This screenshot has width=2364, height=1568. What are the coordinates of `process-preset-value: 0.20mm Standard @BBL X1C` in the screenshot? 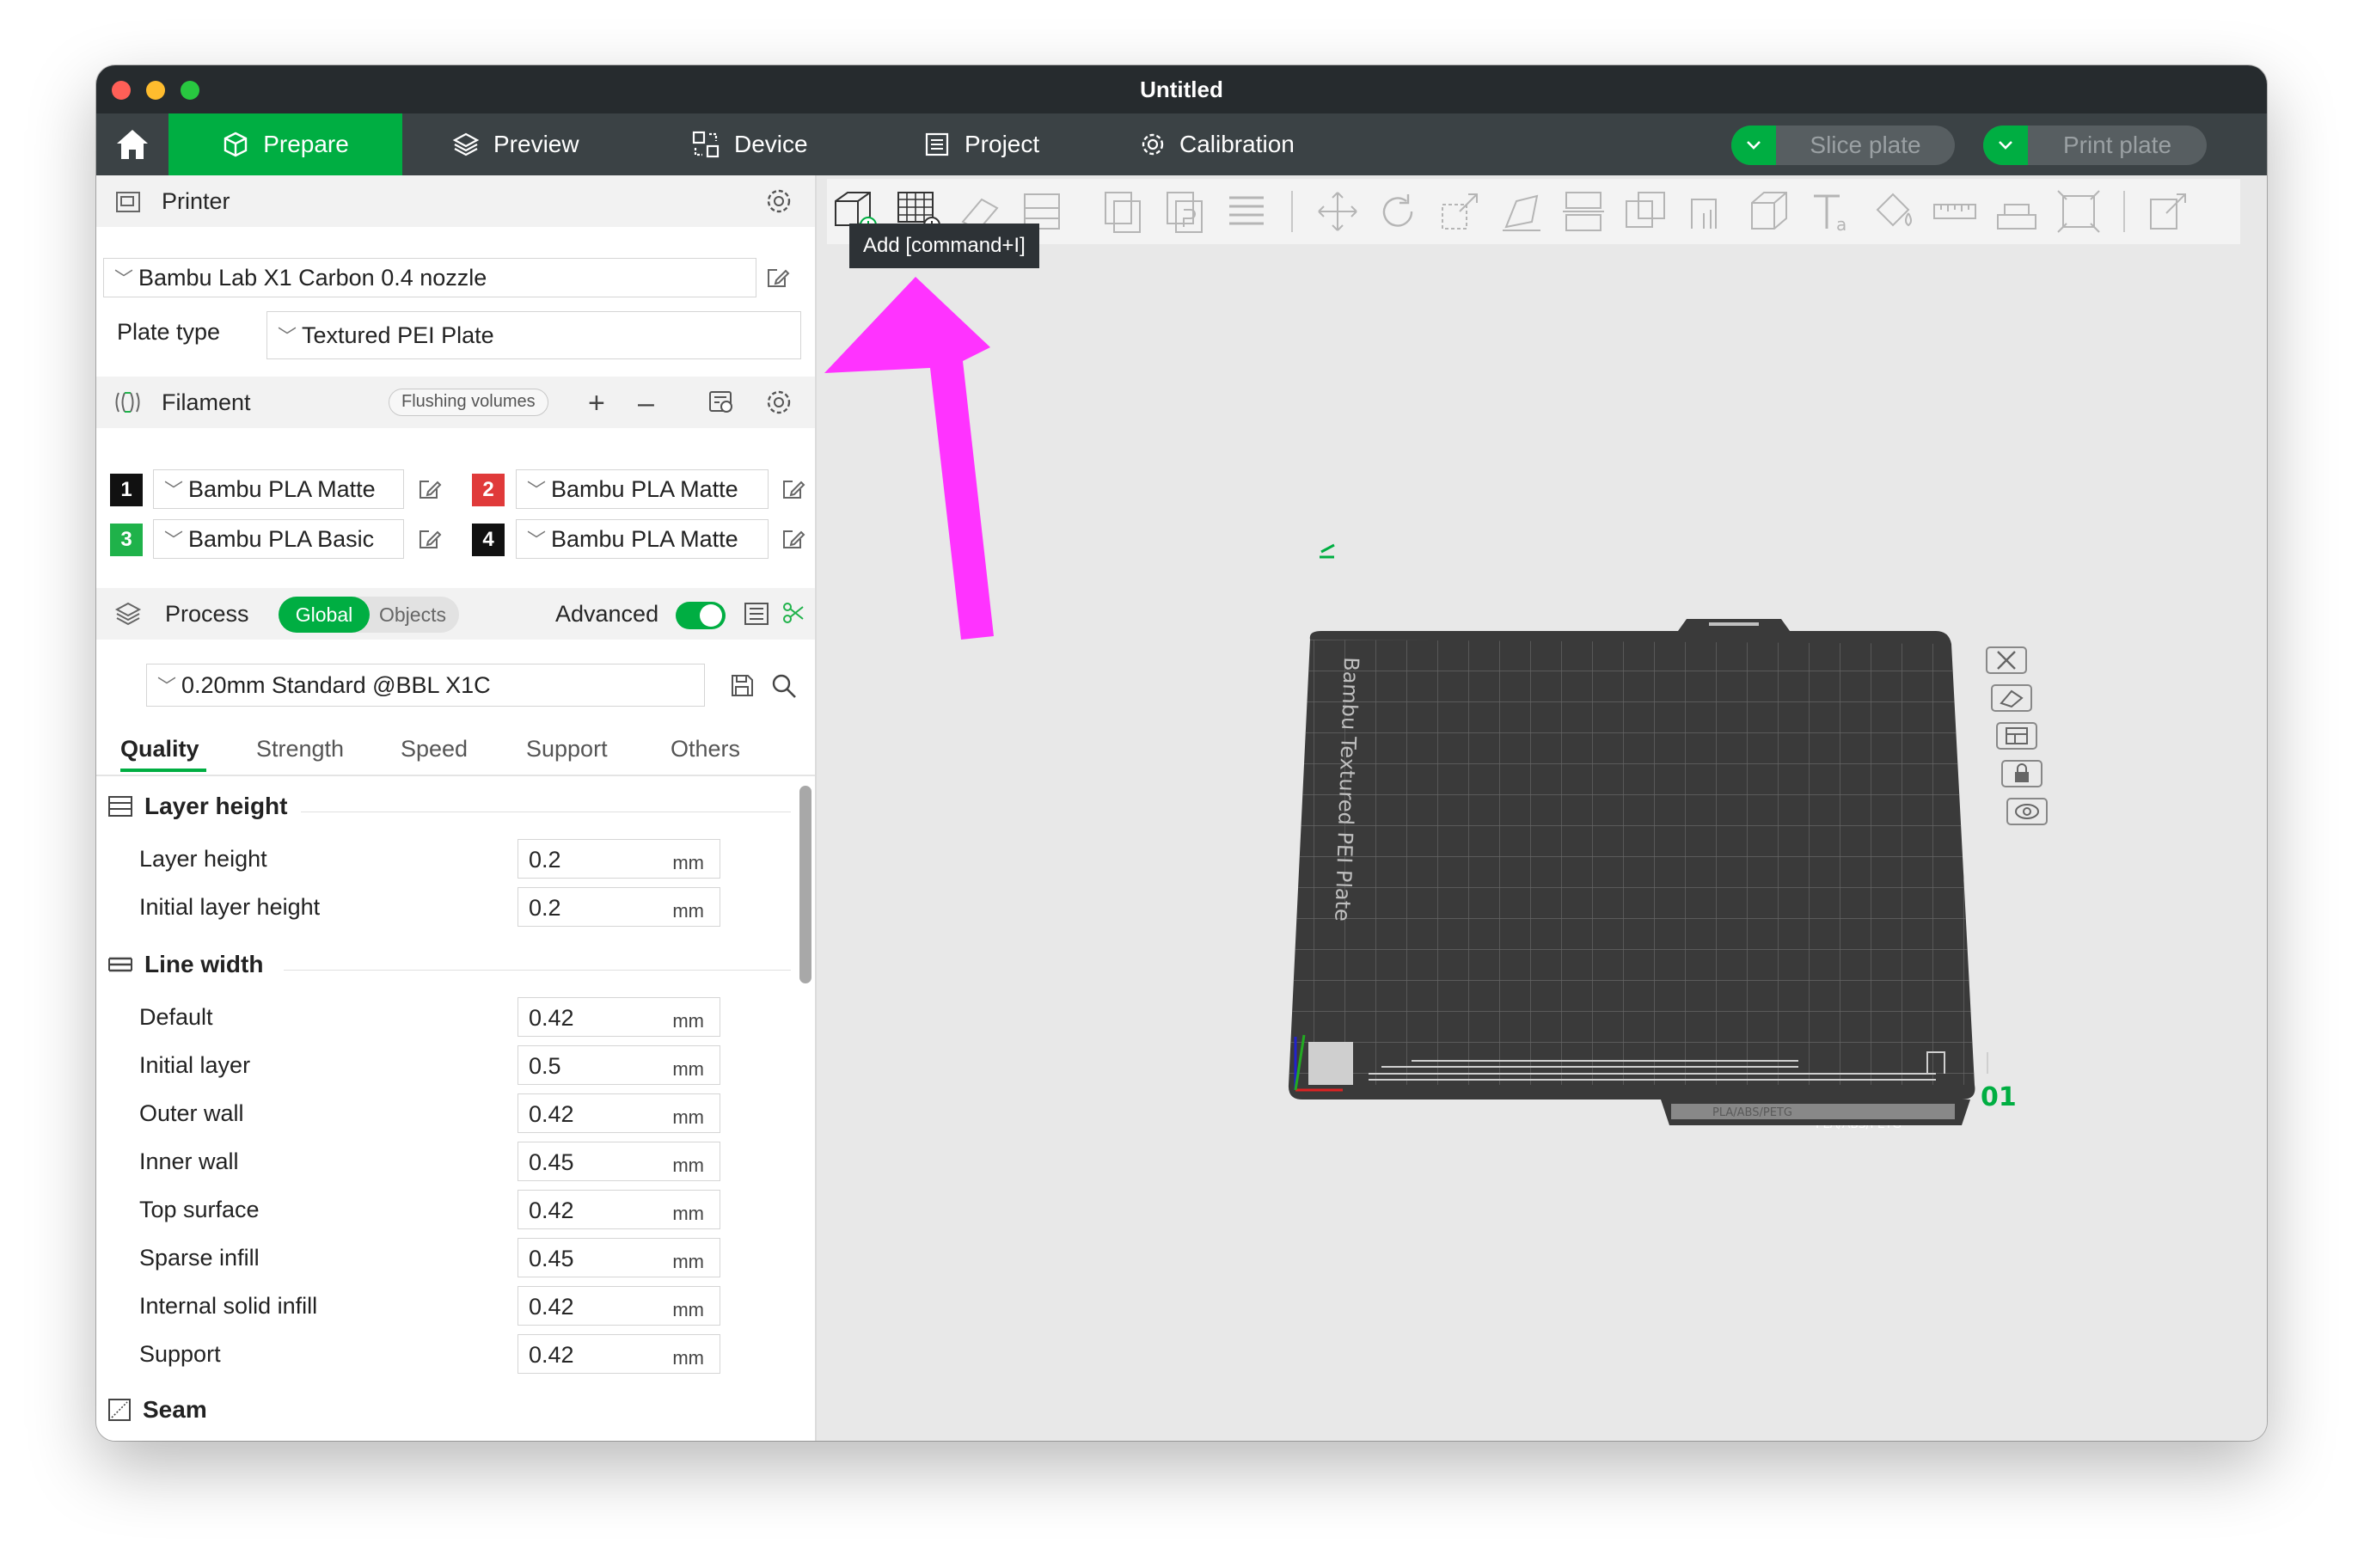 It's located at (336, 684).